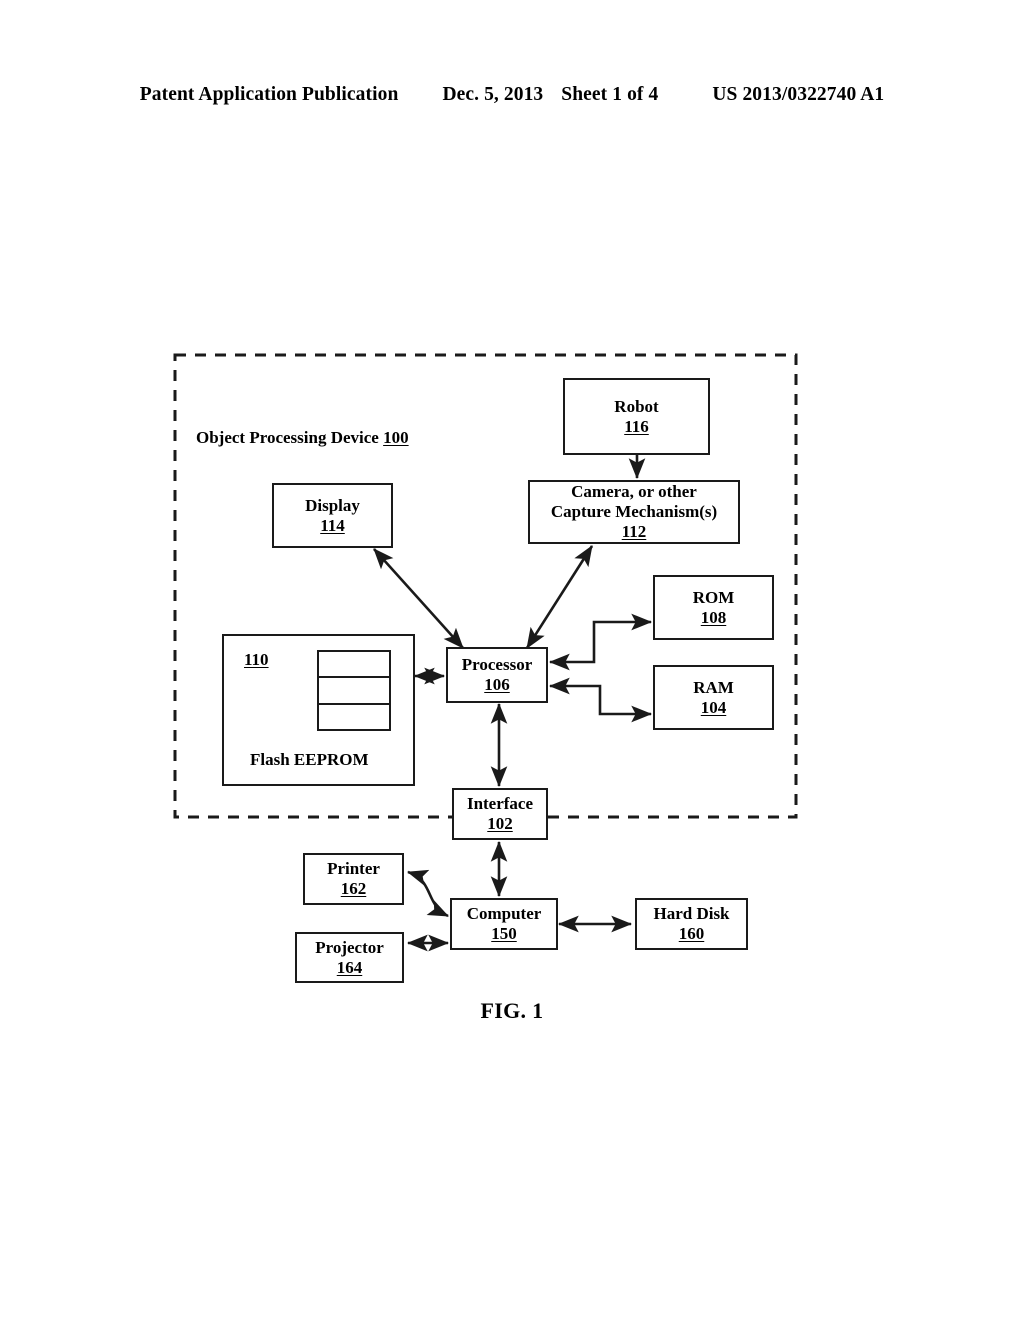 Image resolution: width=1024 pixels, height=1320 pixels. I want to click on connector-printer-computer, so click(428, 893).